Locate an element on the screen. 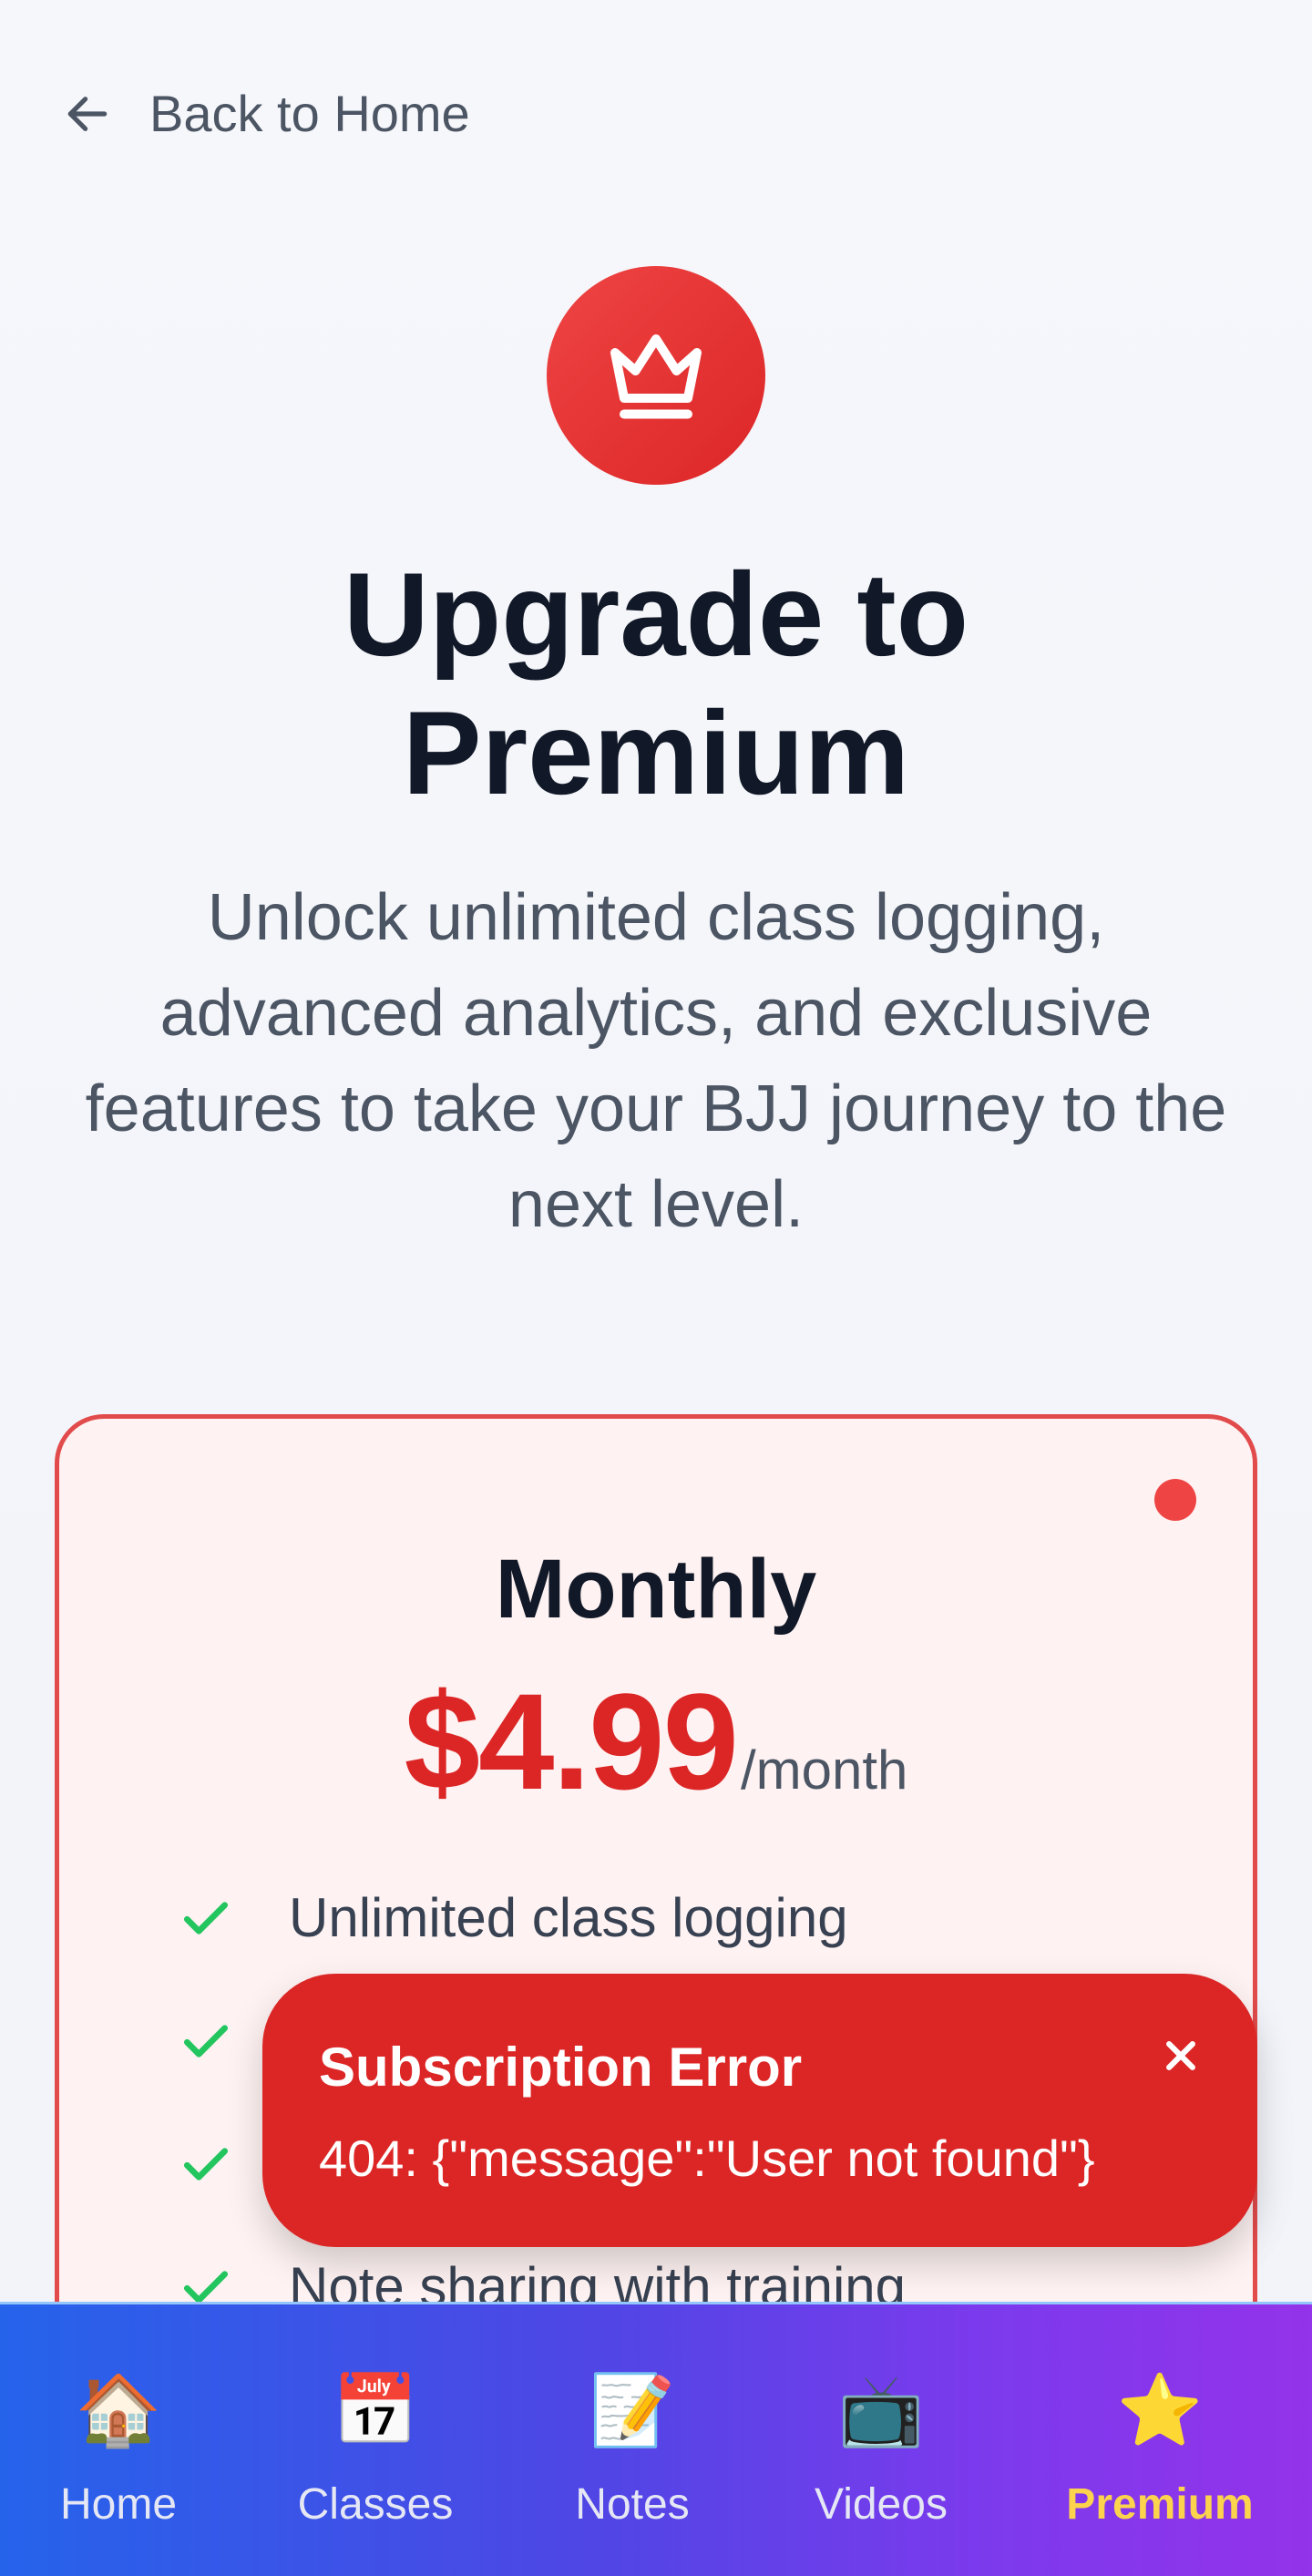  price-row: $4.99 /month is located at coordinates (656, 1742).